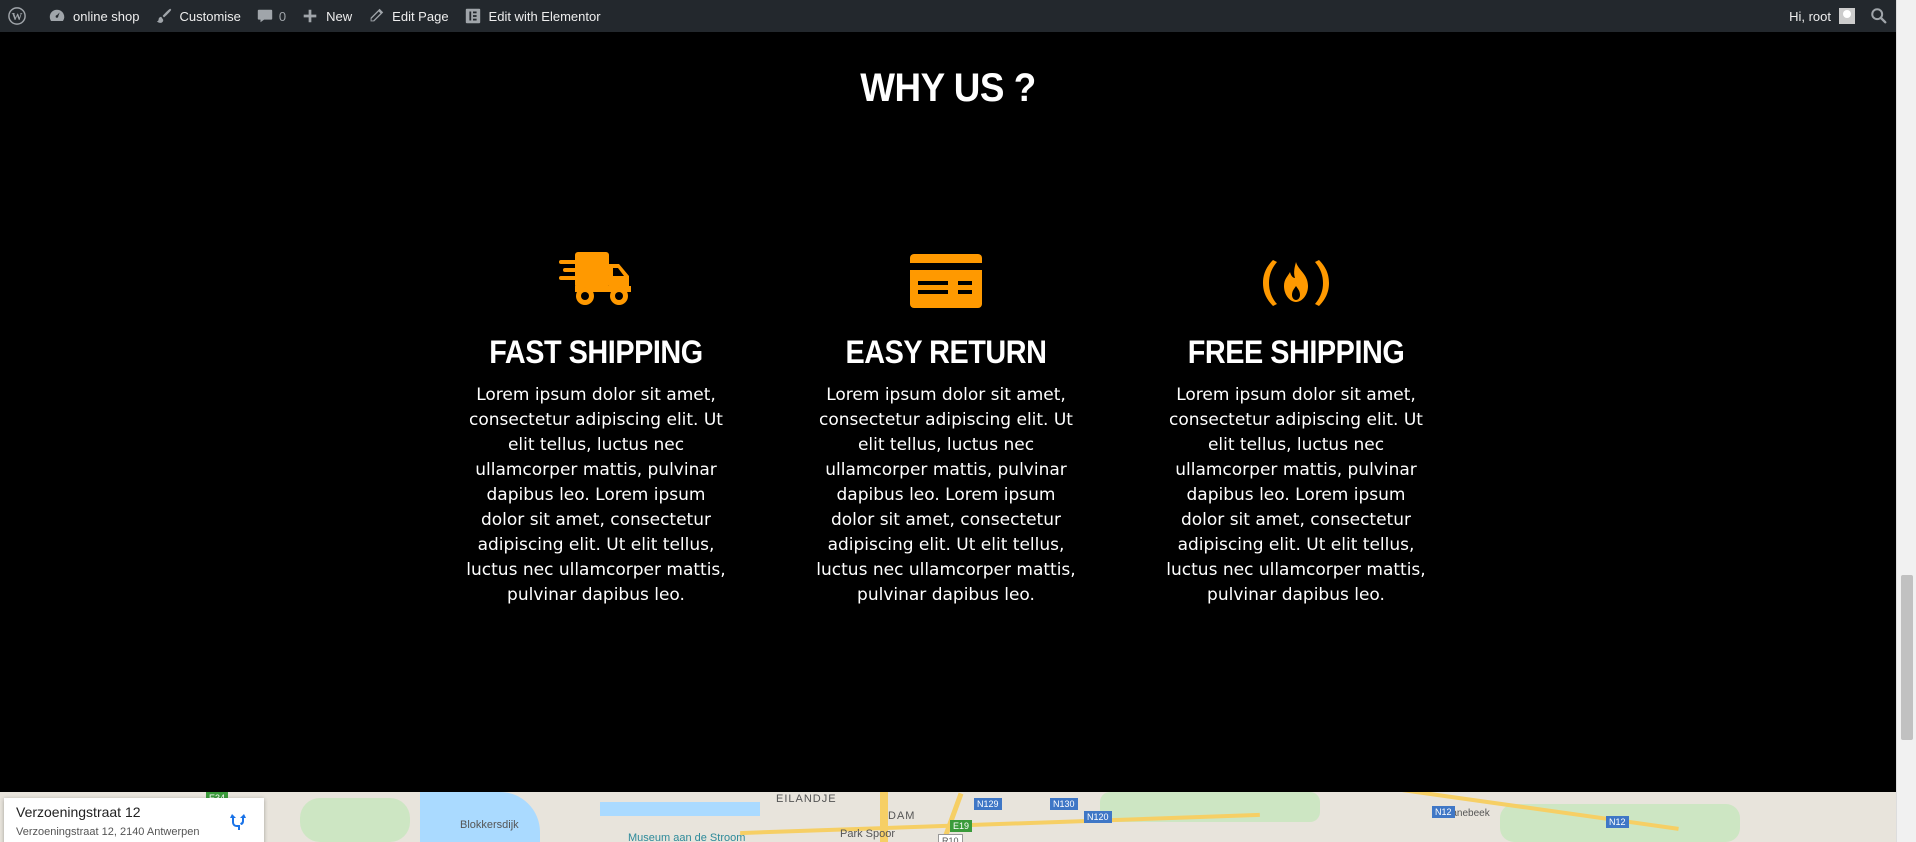 Image resolution: width=1916 pixels, height=842 pixels. I want to click on edit-with-elementor-button: Edit with Elementor, so click(532, 16).